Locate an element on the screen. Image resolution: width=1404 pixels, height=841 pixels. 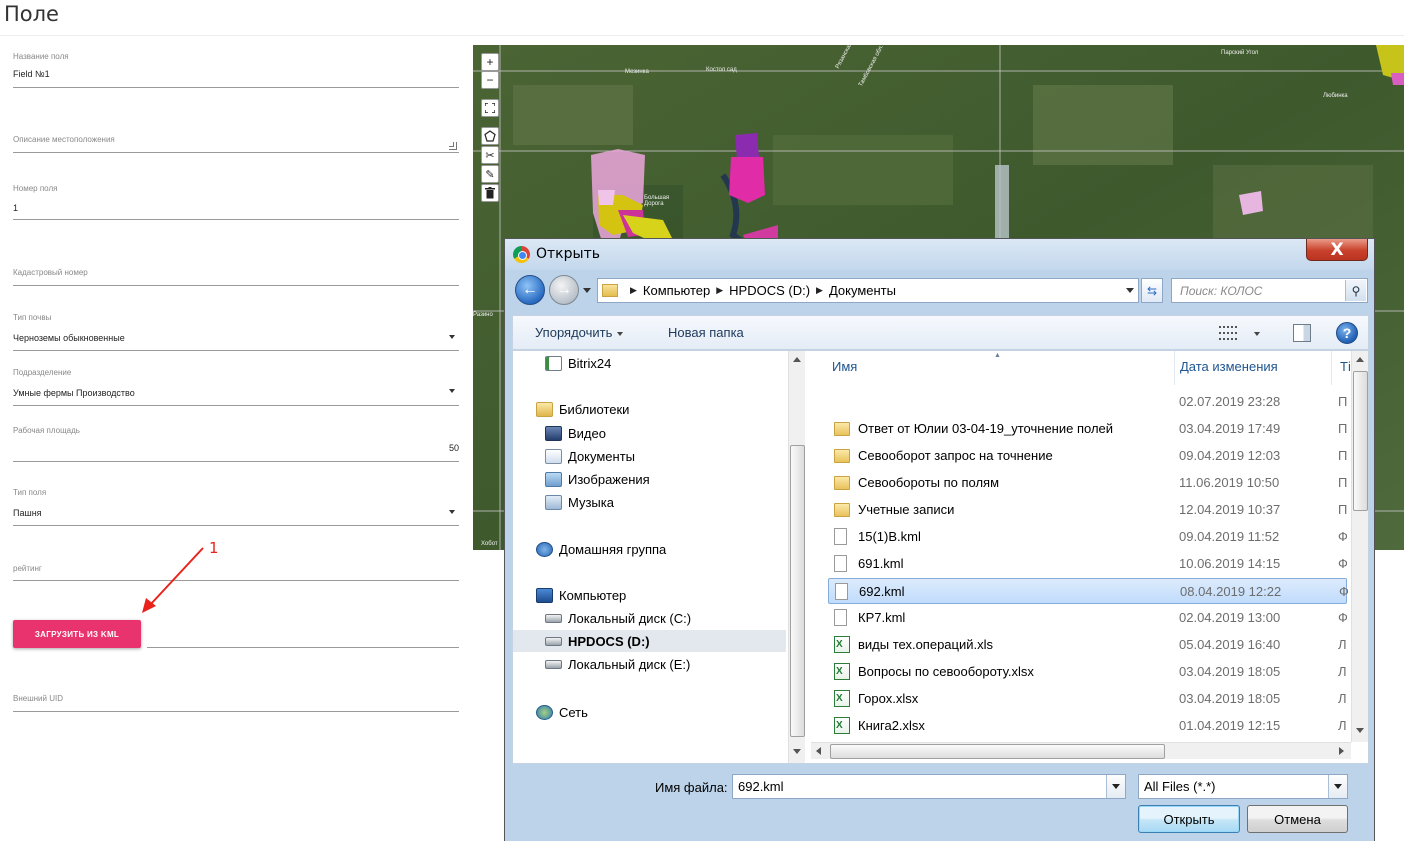
column-header-date: Дата изменения is located at coordinates (1229, 366).